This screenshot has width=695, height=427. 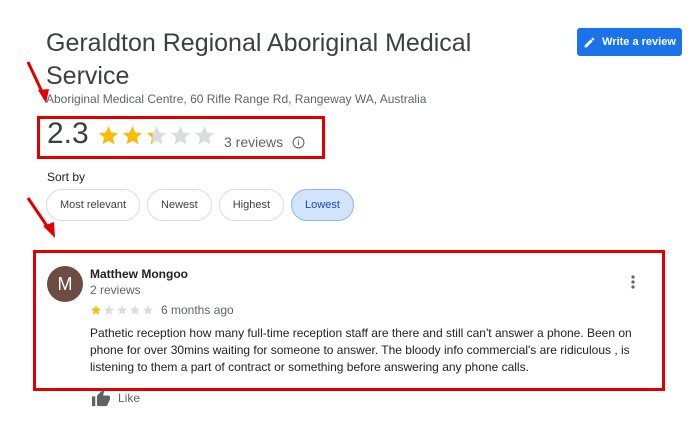 I want to click on thumbs-up-icon, so click(x=101, y=398).